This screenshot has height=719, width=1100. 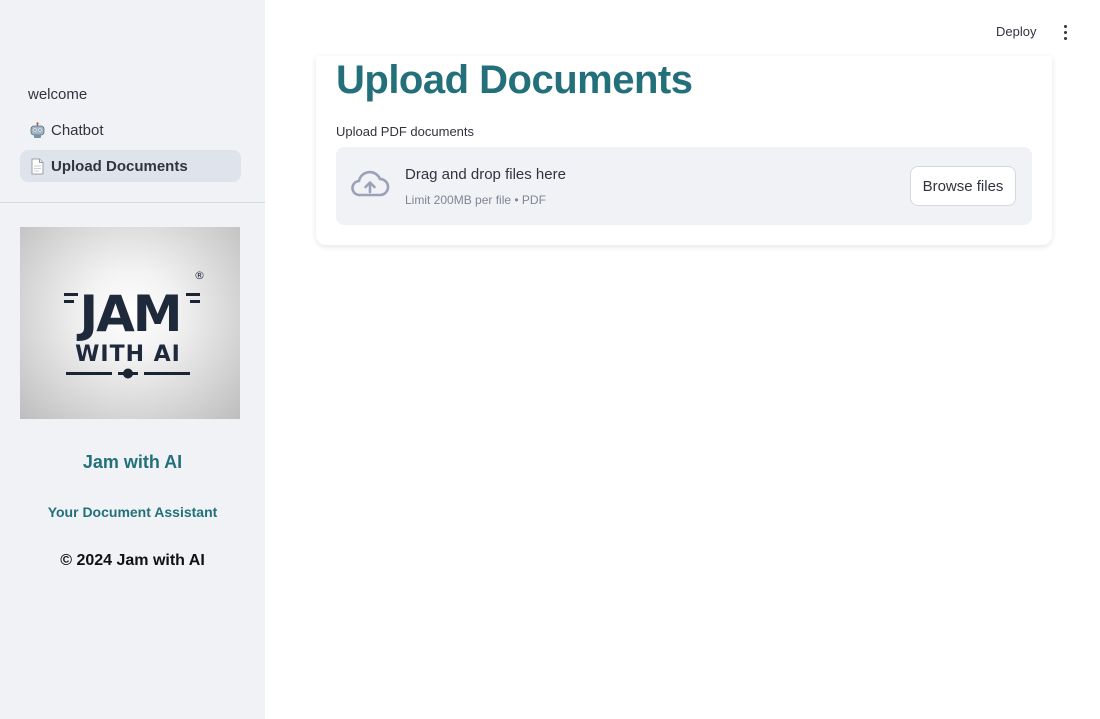 I want to click on logo-jam-text: JAM, so click(x=128, y=314).